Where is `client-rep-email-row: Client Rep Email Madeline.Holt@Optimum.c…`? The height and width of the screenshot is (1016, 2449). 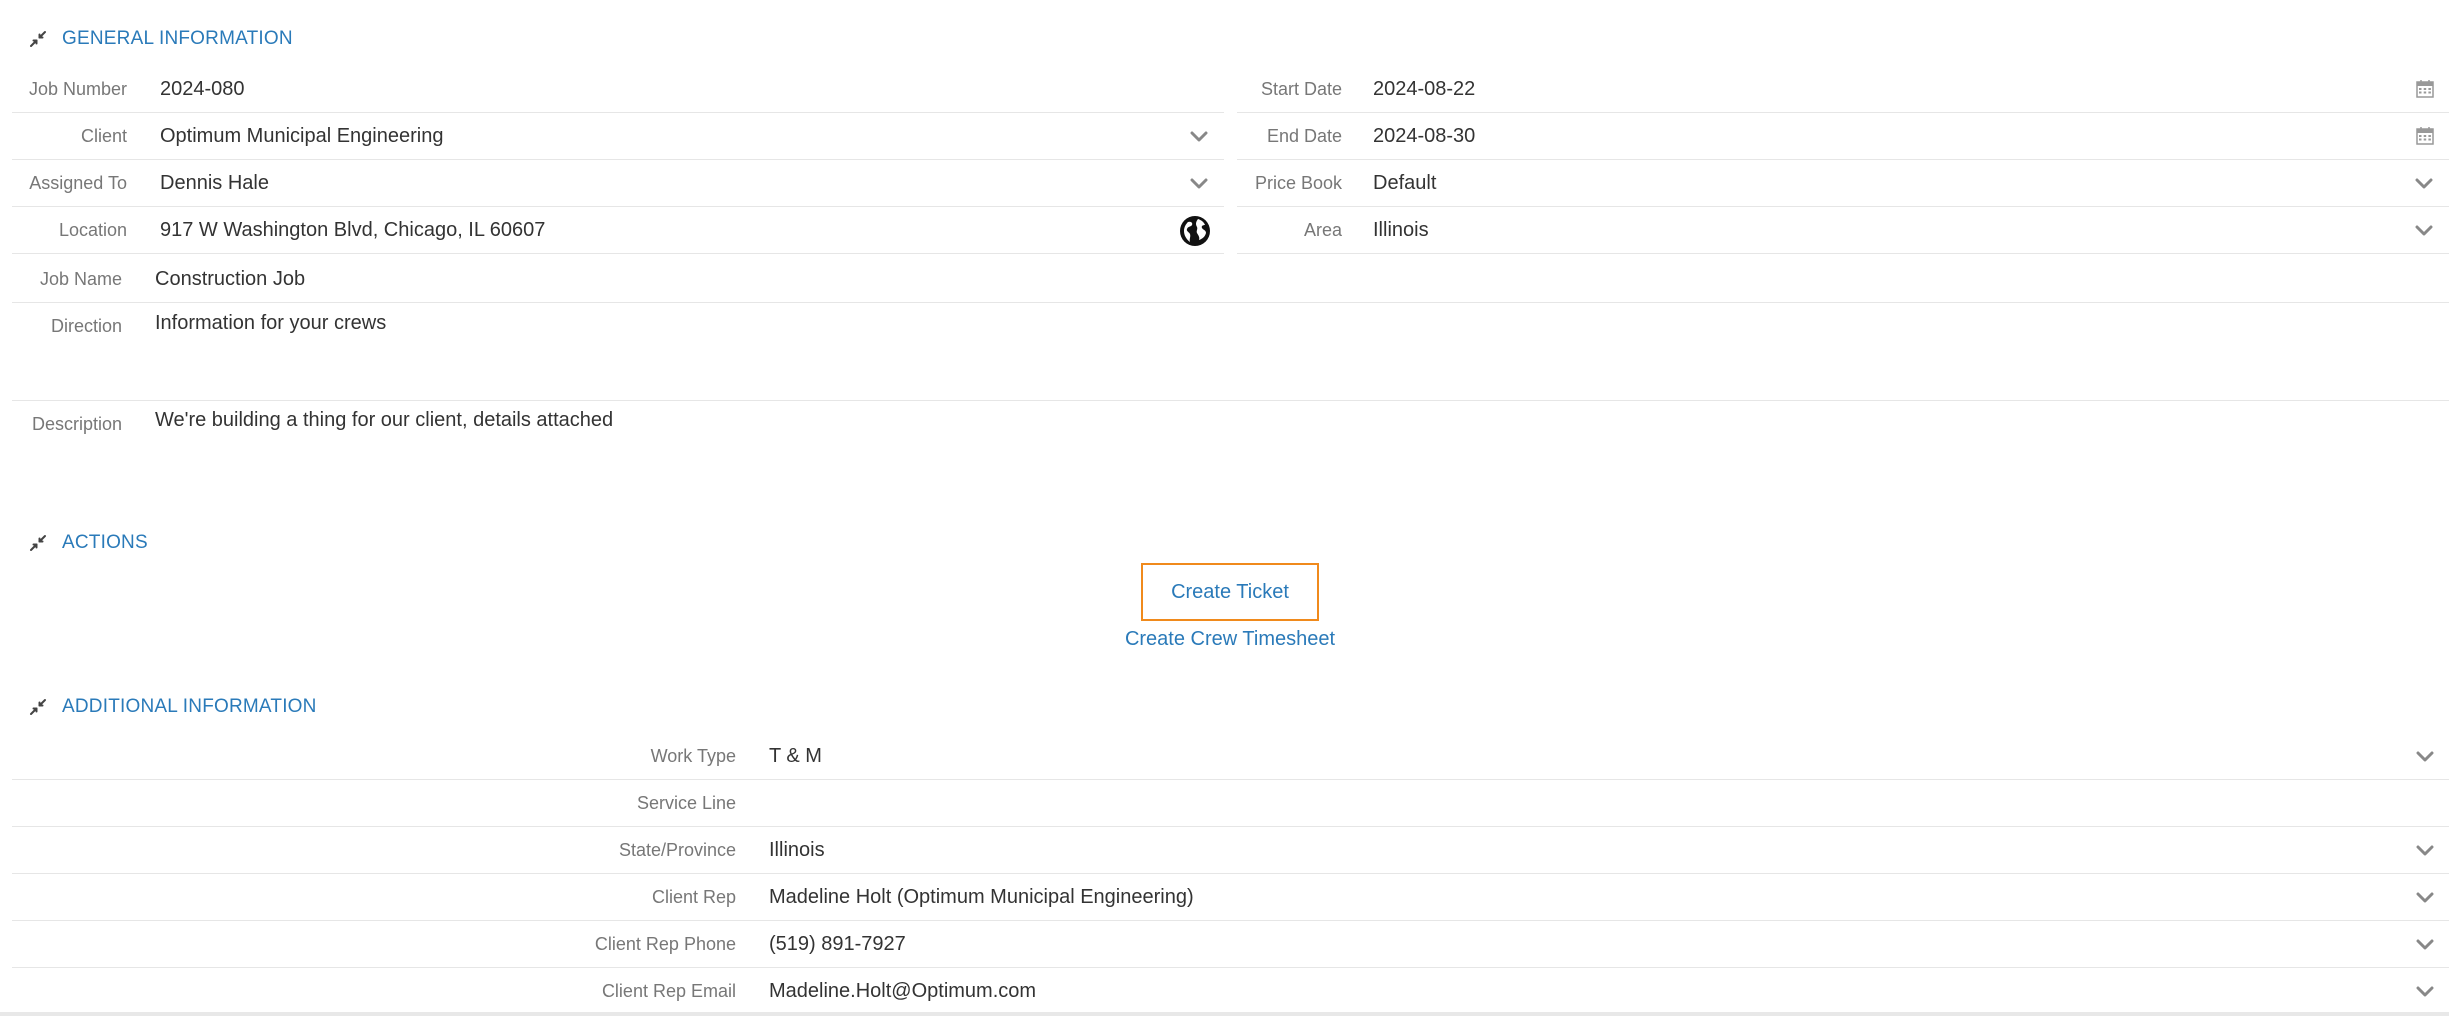
client-rep-email-row: Client Rep Email Madeline.Holt@Optimum.c… is located at coordinates (1230, 991).